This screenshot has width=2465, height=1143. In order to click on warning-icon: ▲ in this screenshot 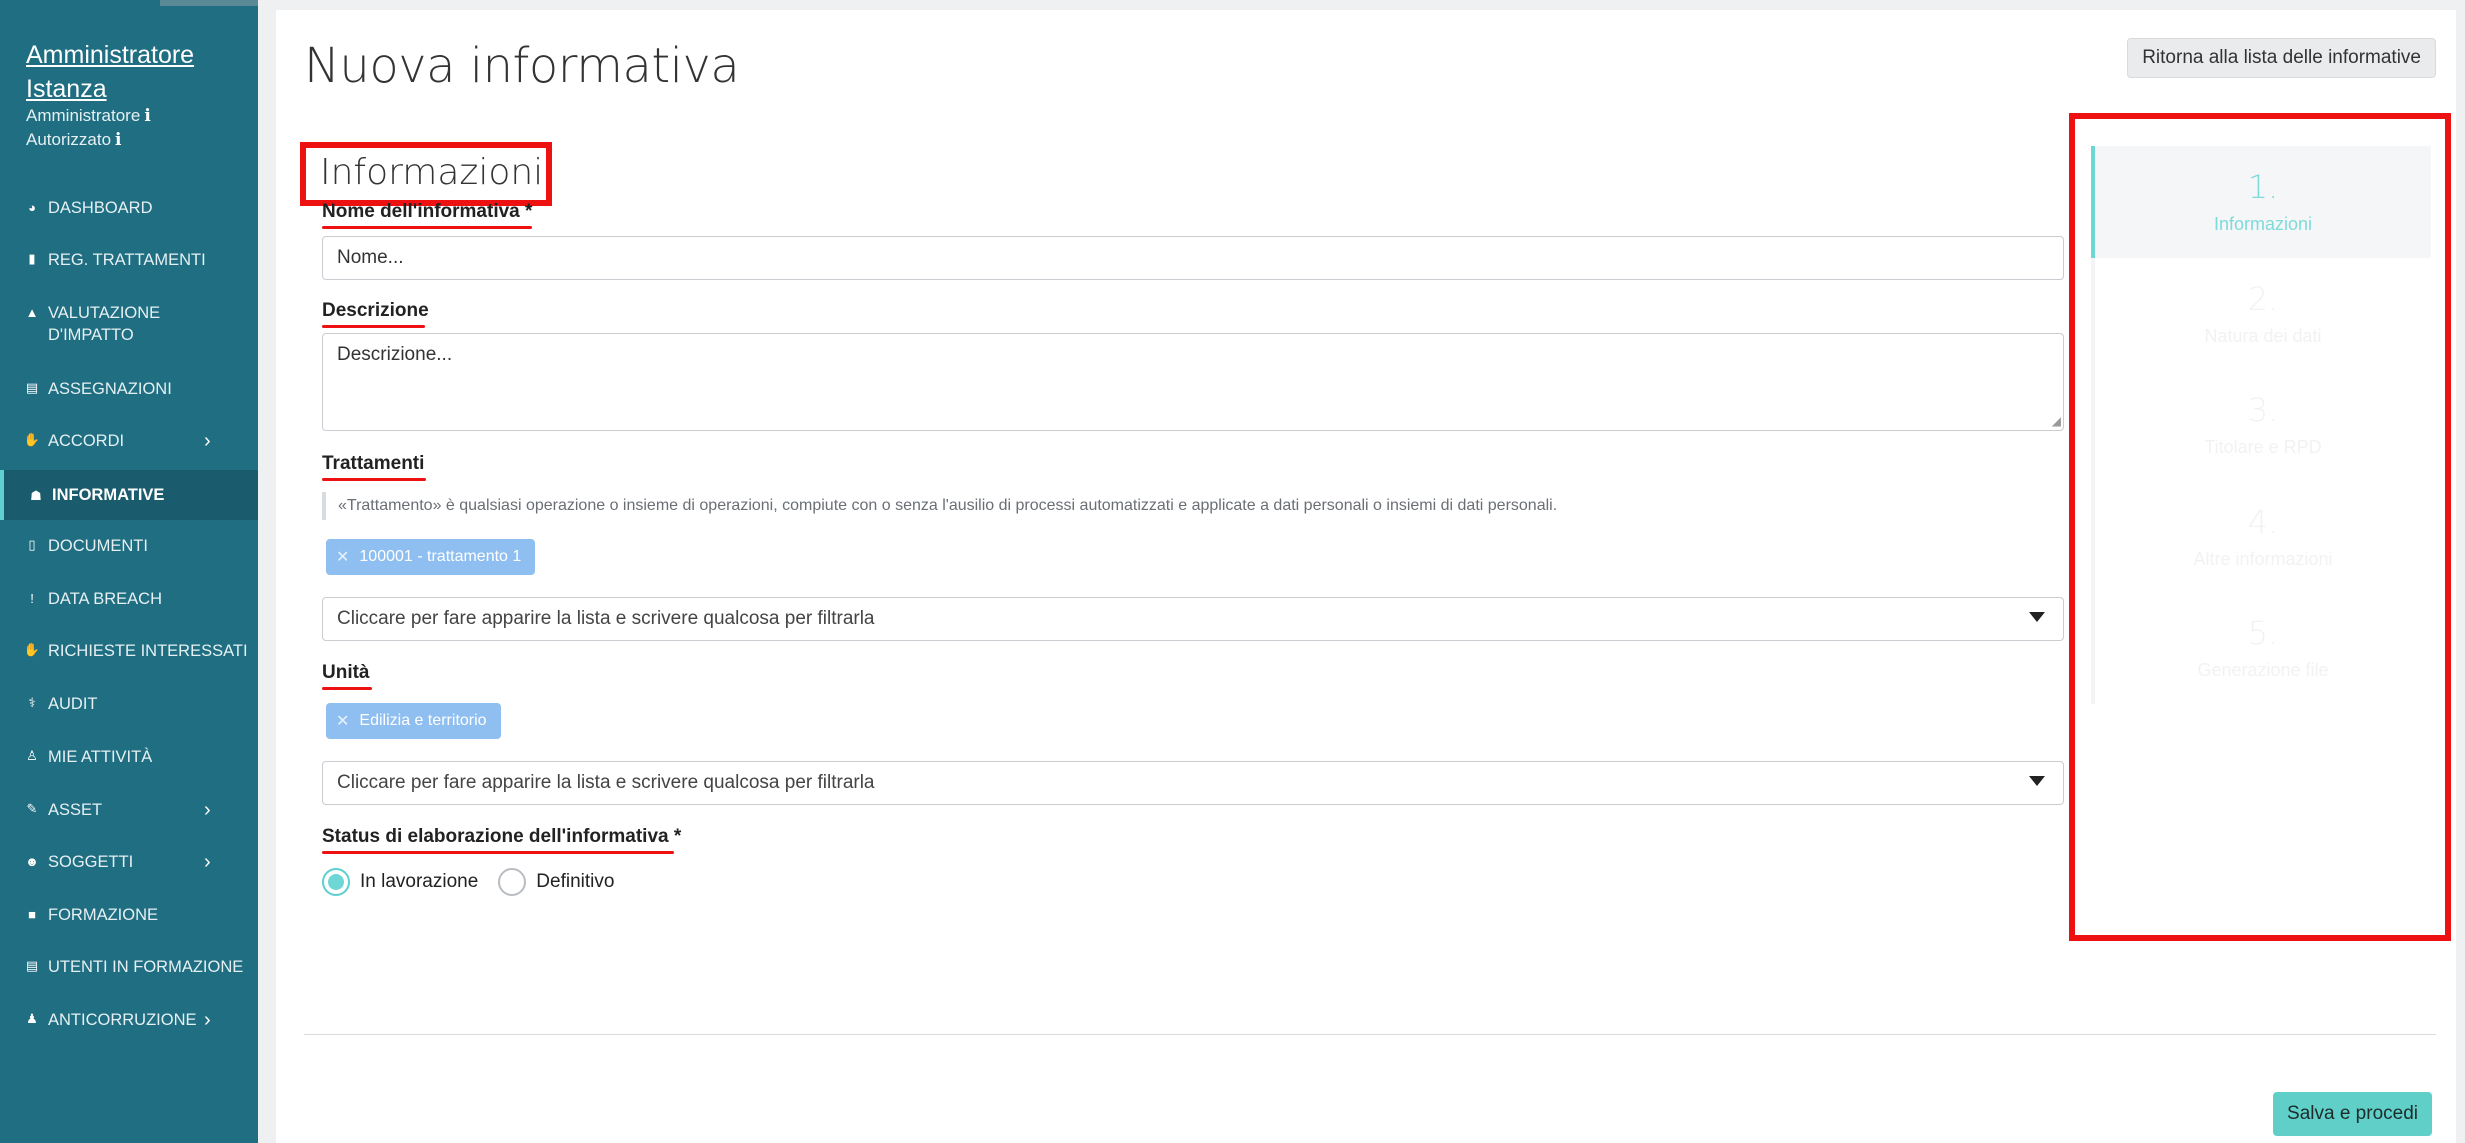, I will do `click(32, 312)`.